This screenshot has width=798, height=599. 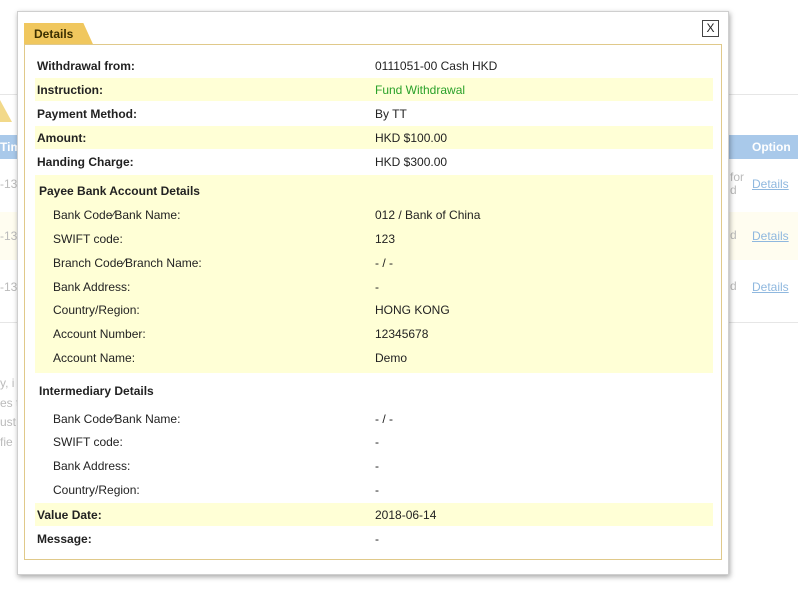 What do you see at coordinates (6, 442) in the screenshot?
I see `background-note: fie` at bounding box center [6, 442].